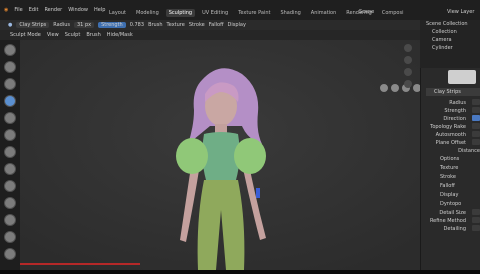 The image size is (480, 274). I want to click on tab-compositing: Composi, so click(393, 13).